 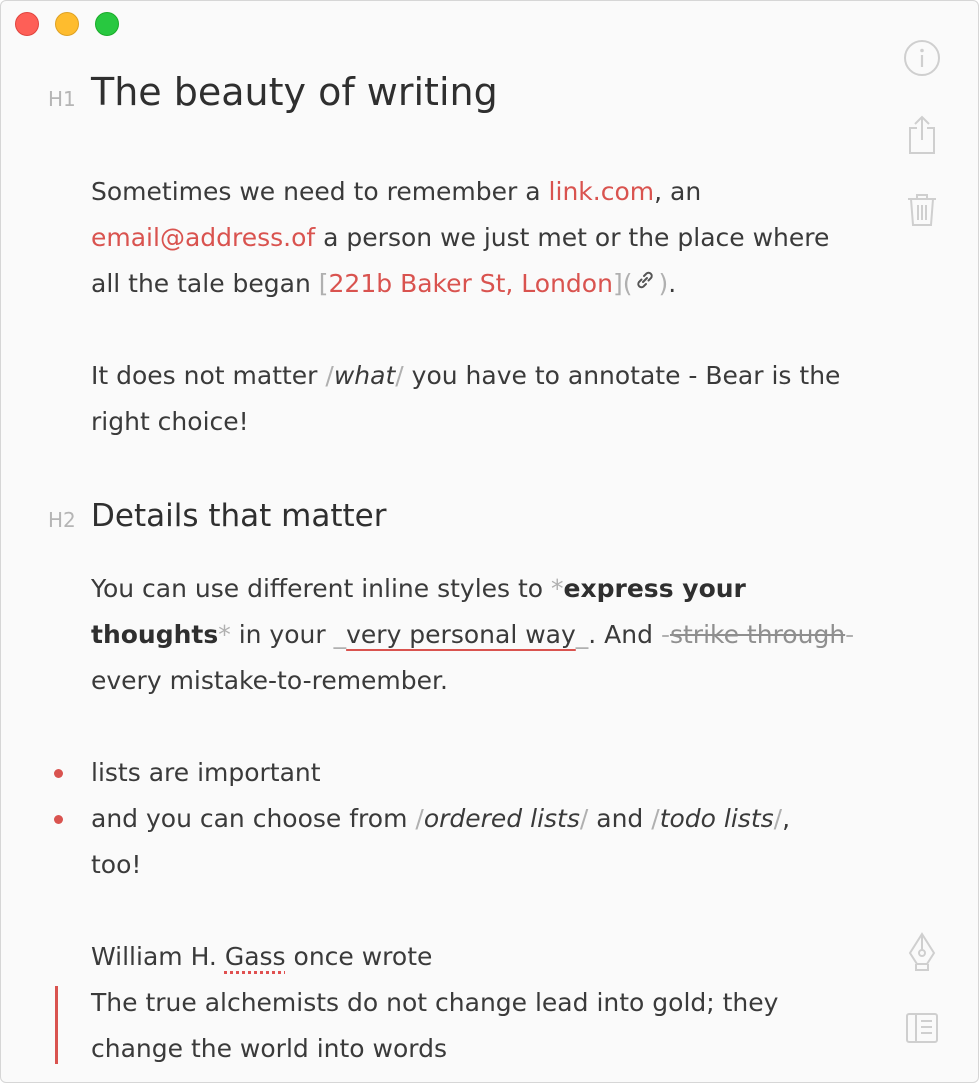 I want to click on info-icon, so click(x=922, y=58).